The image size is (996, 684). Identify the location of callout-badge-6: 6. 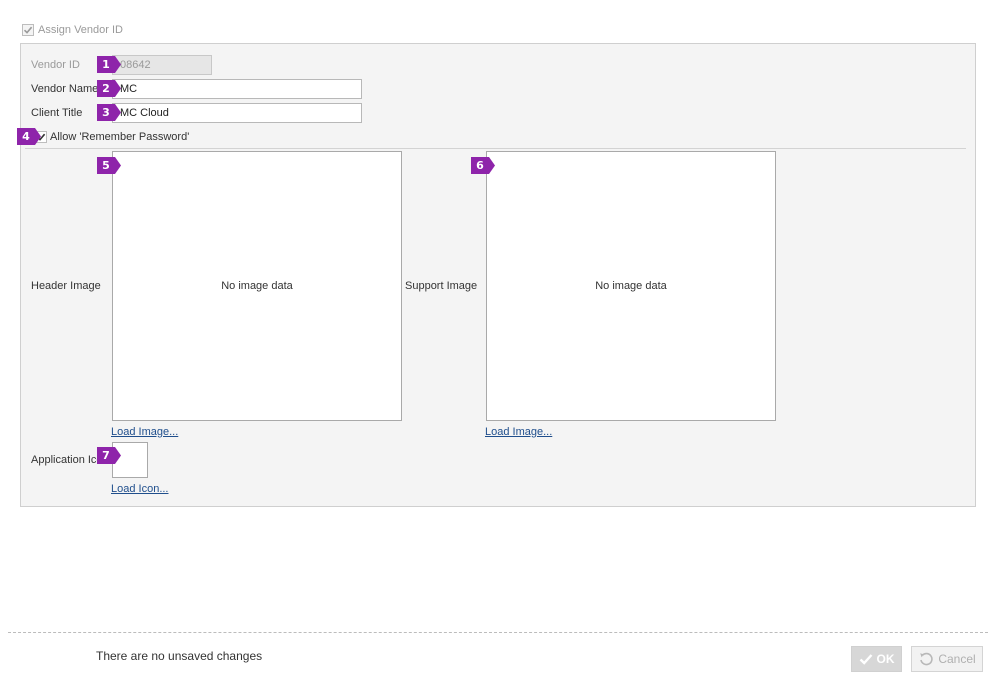
(483, 165).